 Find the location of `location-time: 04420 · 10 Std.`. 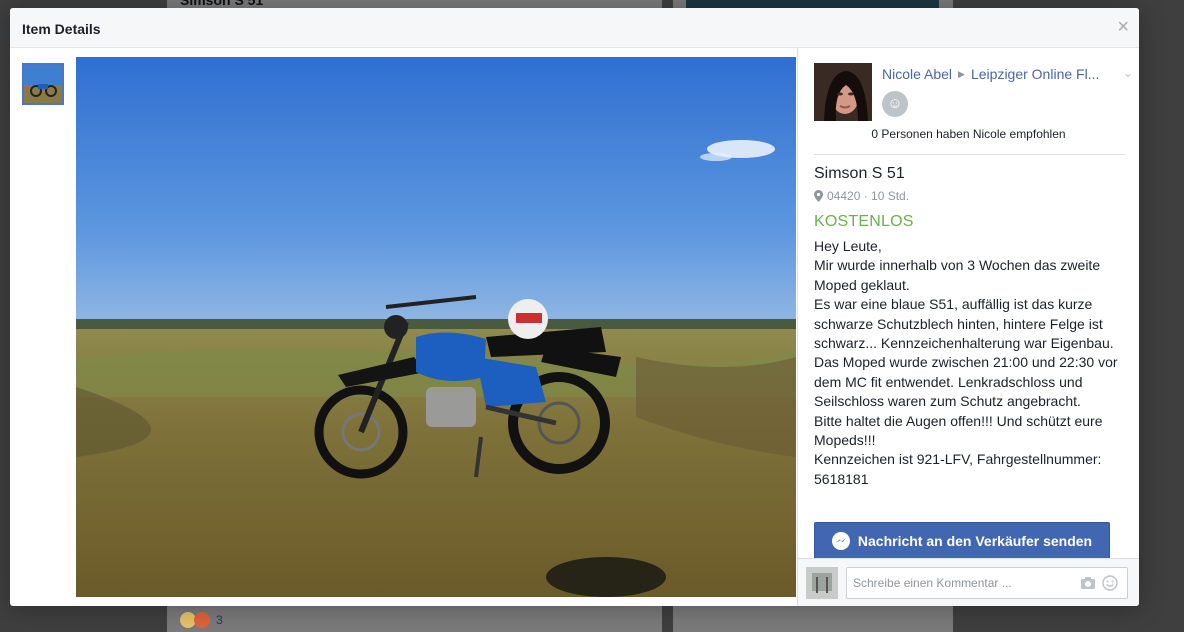

location-time: 04420 · 10 Std. is located at coordinates (868, 196).